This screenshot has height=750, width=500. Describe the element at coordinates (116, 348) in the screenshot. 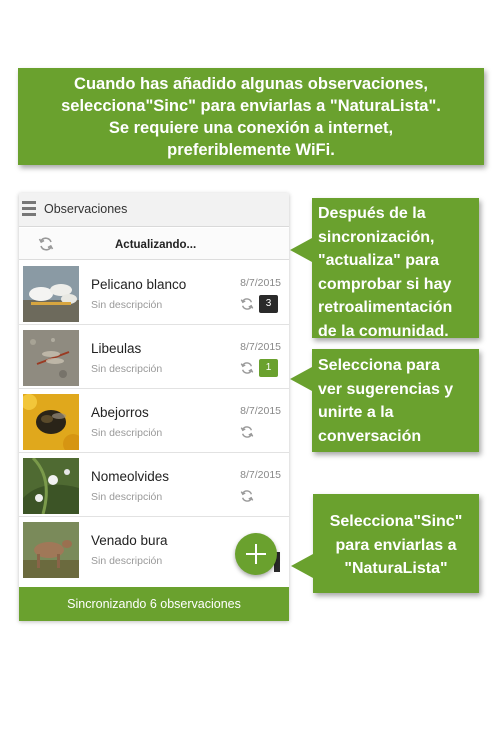

I see `observation-name: Libeulas` at that location.